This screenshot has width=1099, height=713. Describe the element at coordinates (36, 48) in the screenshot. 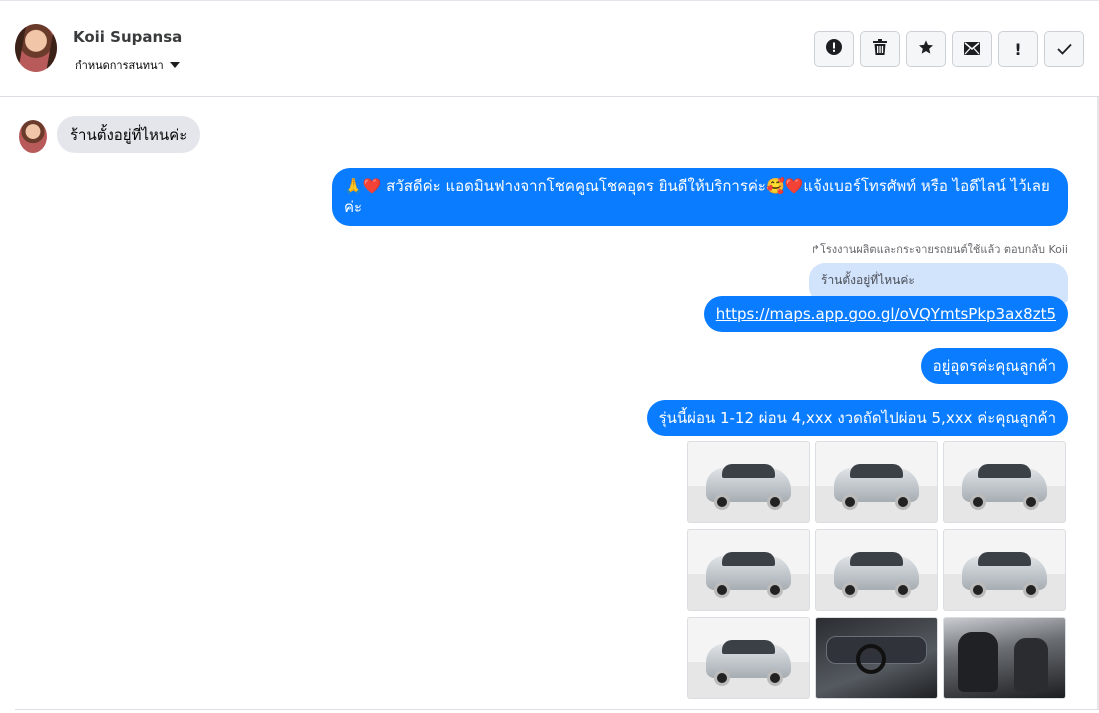

I see `contact-avatar` at that location.